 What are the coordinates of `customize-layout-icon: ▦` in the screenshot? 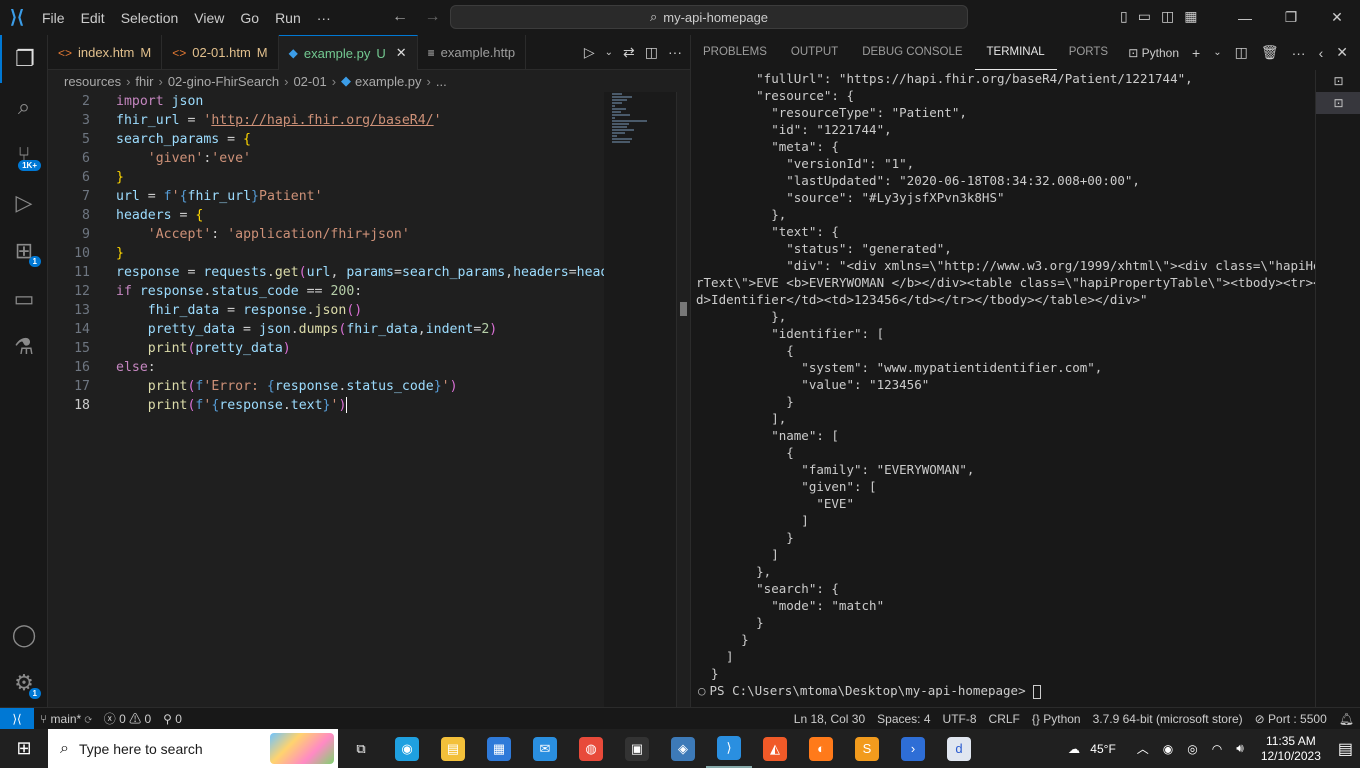 It's located at (1190, 16).